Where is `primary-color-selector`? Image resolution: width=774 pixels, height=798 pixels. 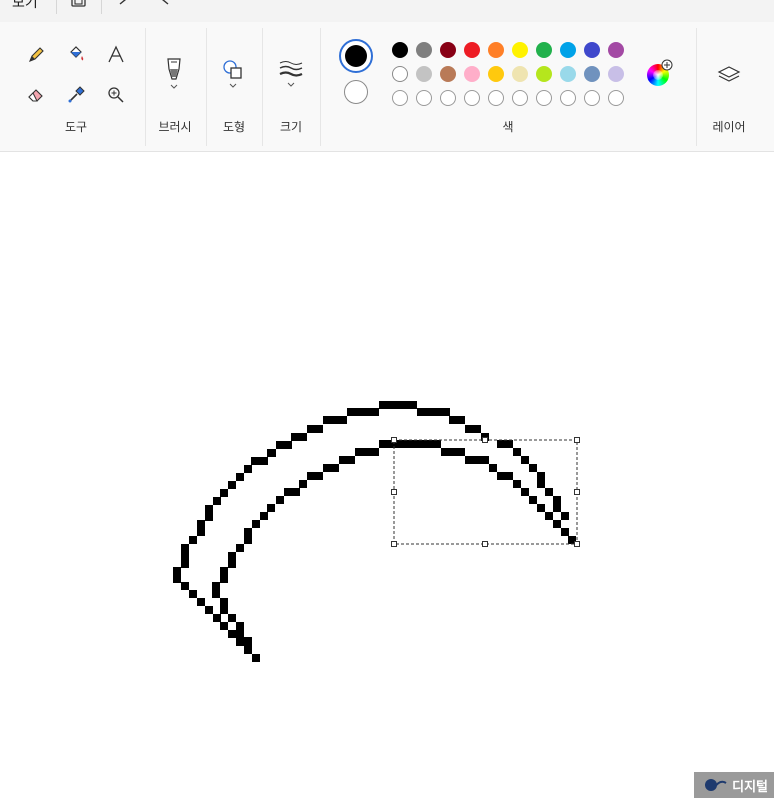
primary-color-selector is located at coordinates (356, 56).